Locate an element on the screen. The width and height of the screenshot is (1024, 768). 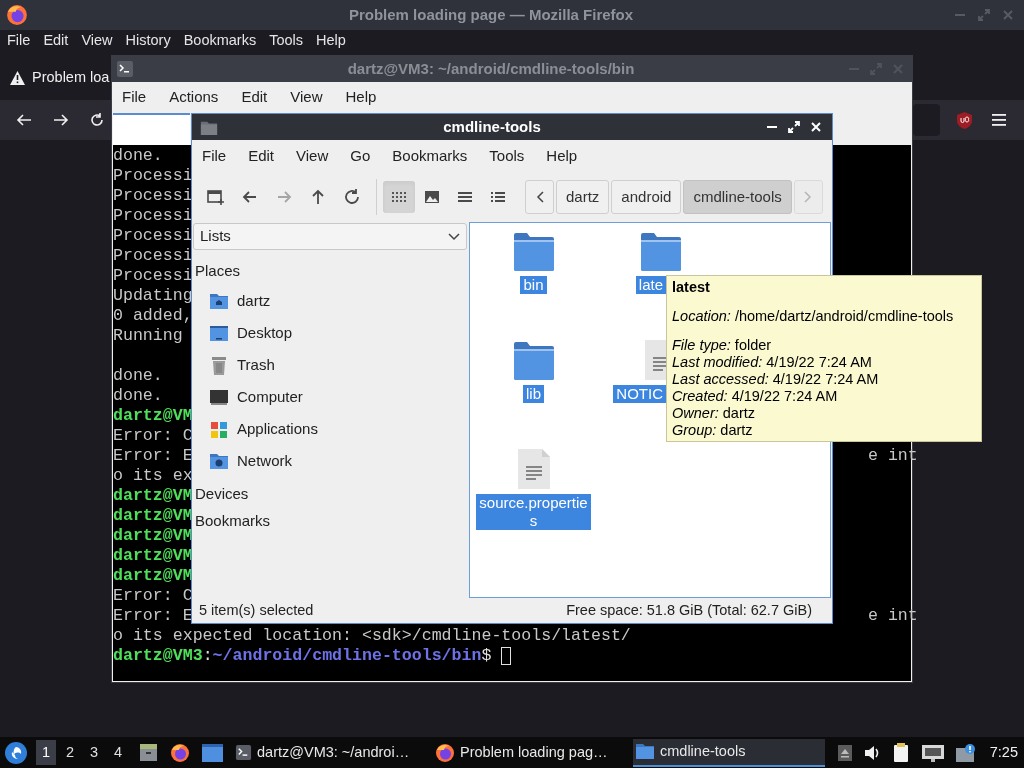
clock: 7:25 is located at coordinates (1003, 752).